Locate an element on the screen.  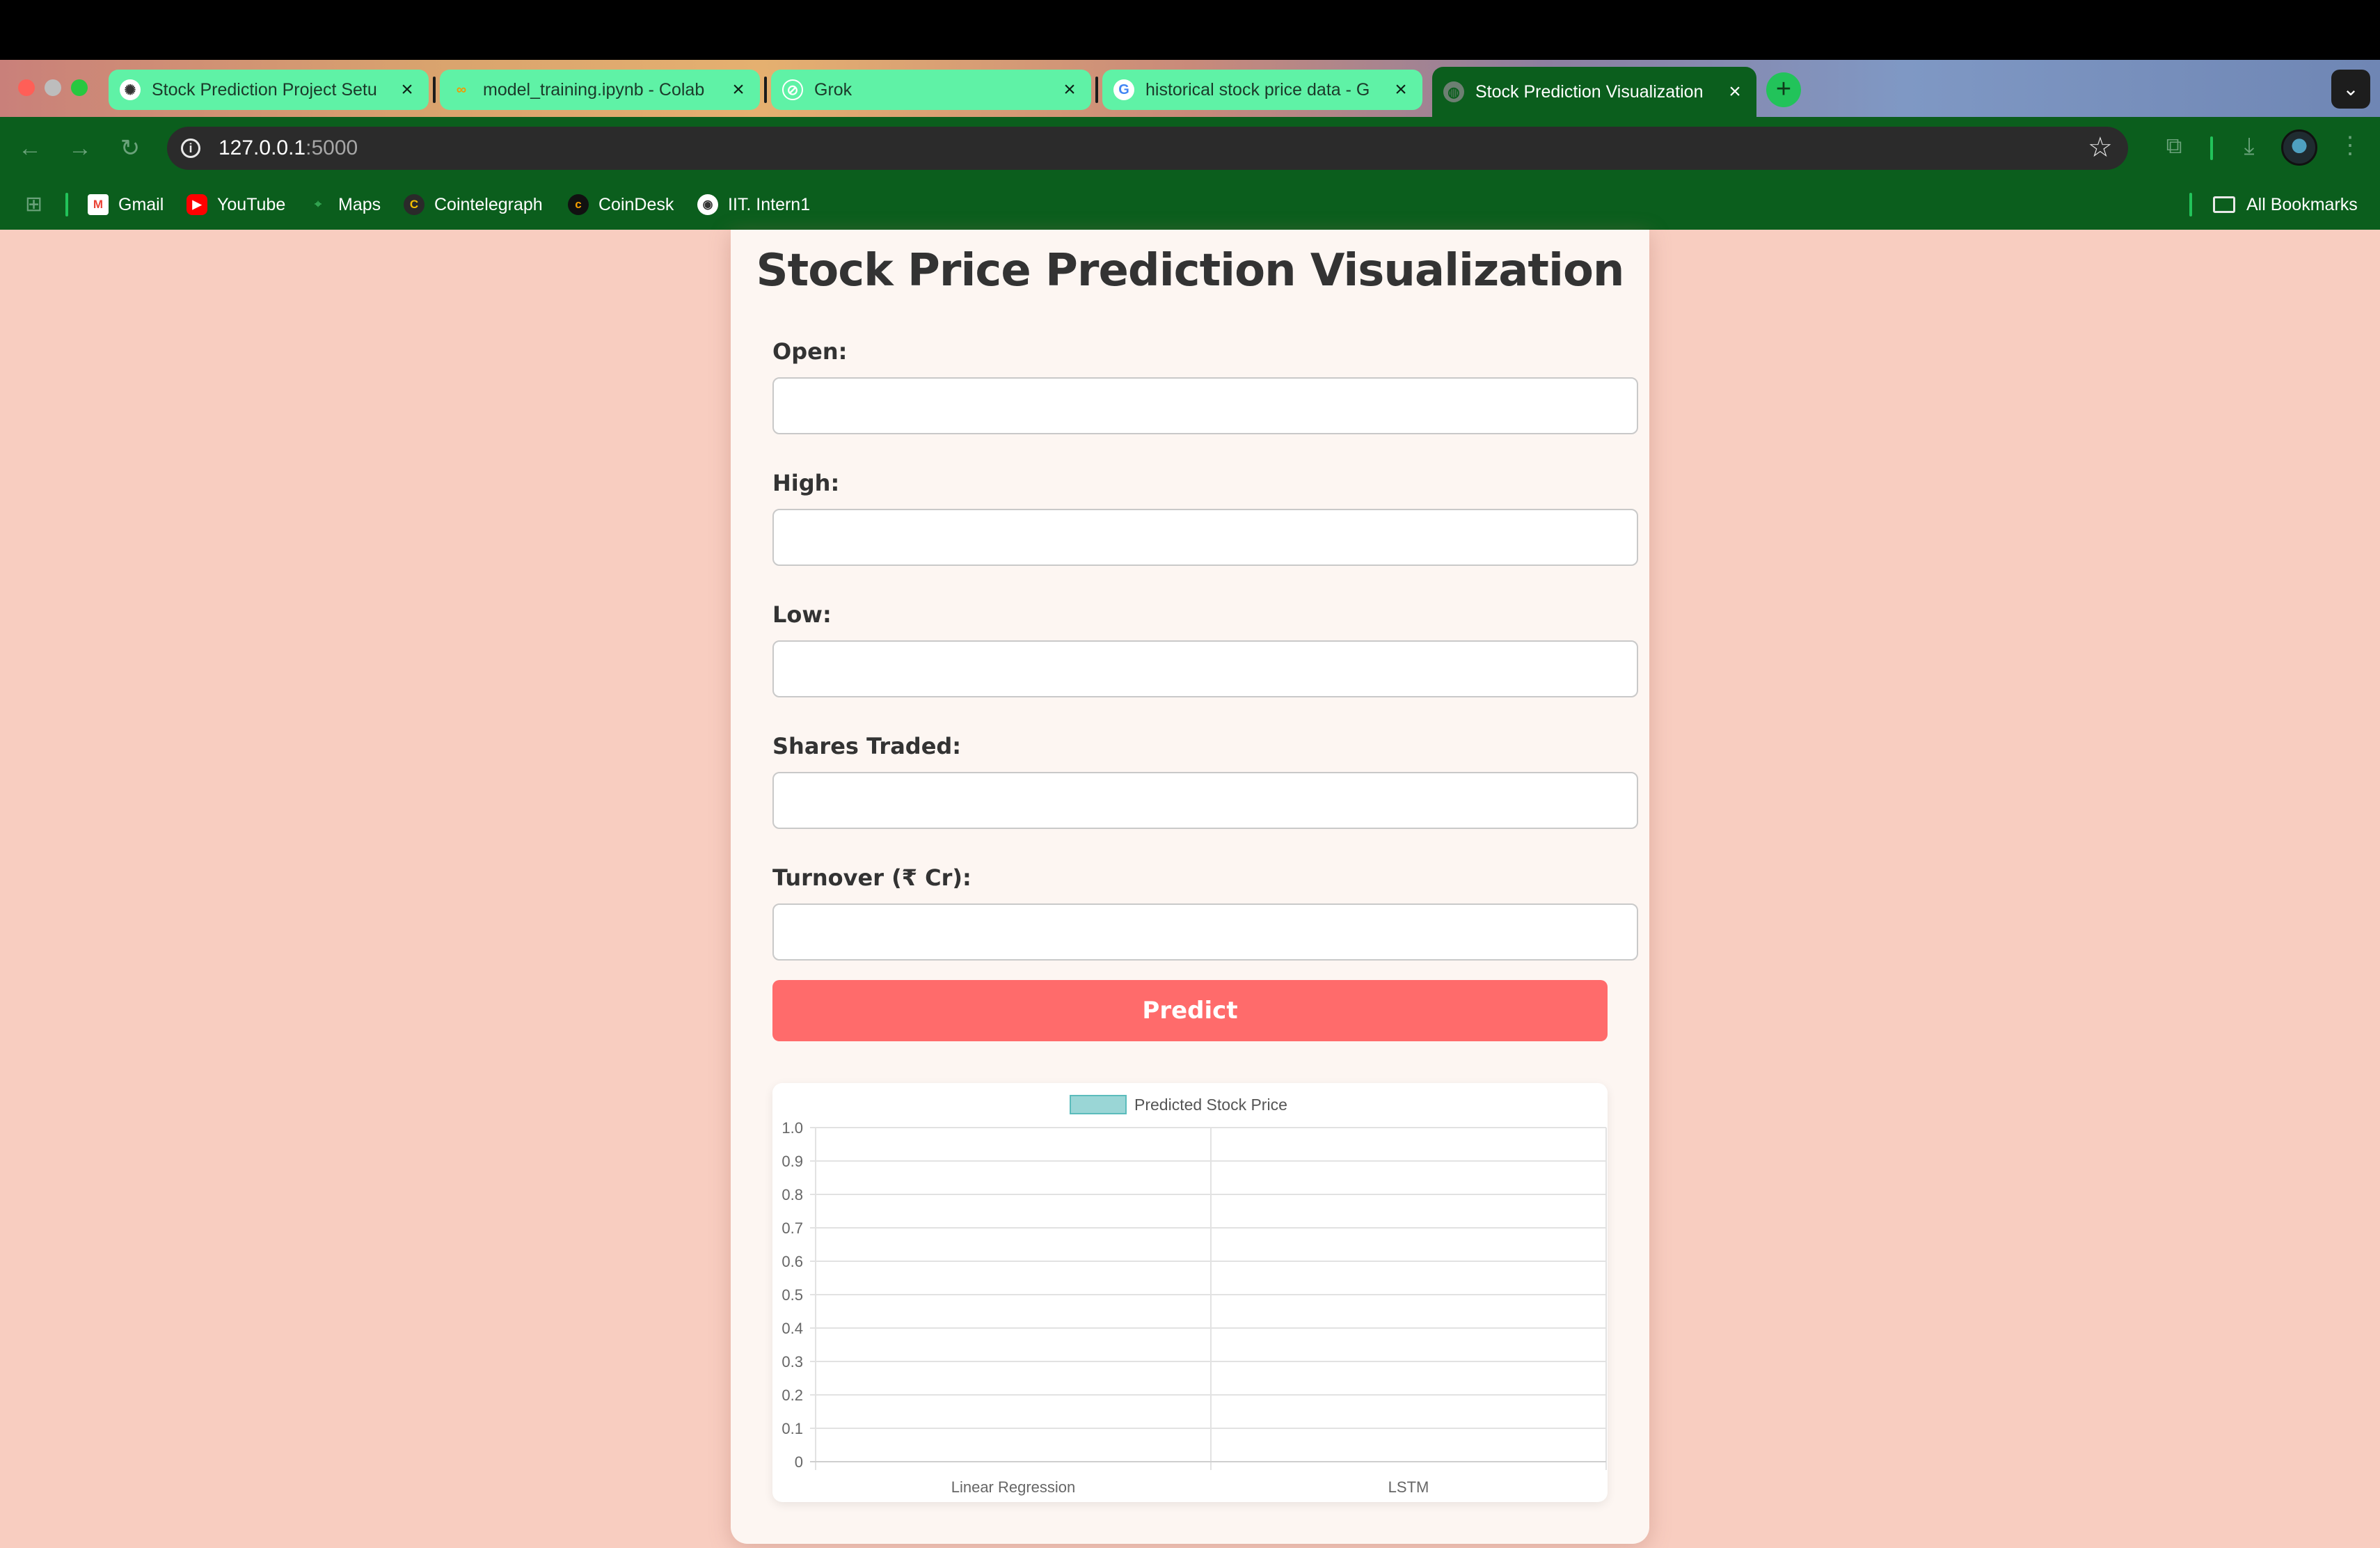
iit-icon: ◉ is located at coordinates (707, 204).